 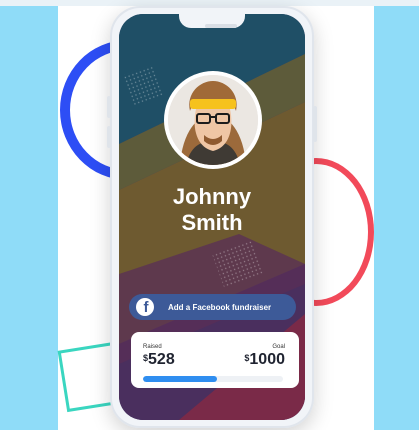 What do you see at coordinates (247, 358) in the screenshot?
I see `goal-currency: $` at bounding box center [247, 358].